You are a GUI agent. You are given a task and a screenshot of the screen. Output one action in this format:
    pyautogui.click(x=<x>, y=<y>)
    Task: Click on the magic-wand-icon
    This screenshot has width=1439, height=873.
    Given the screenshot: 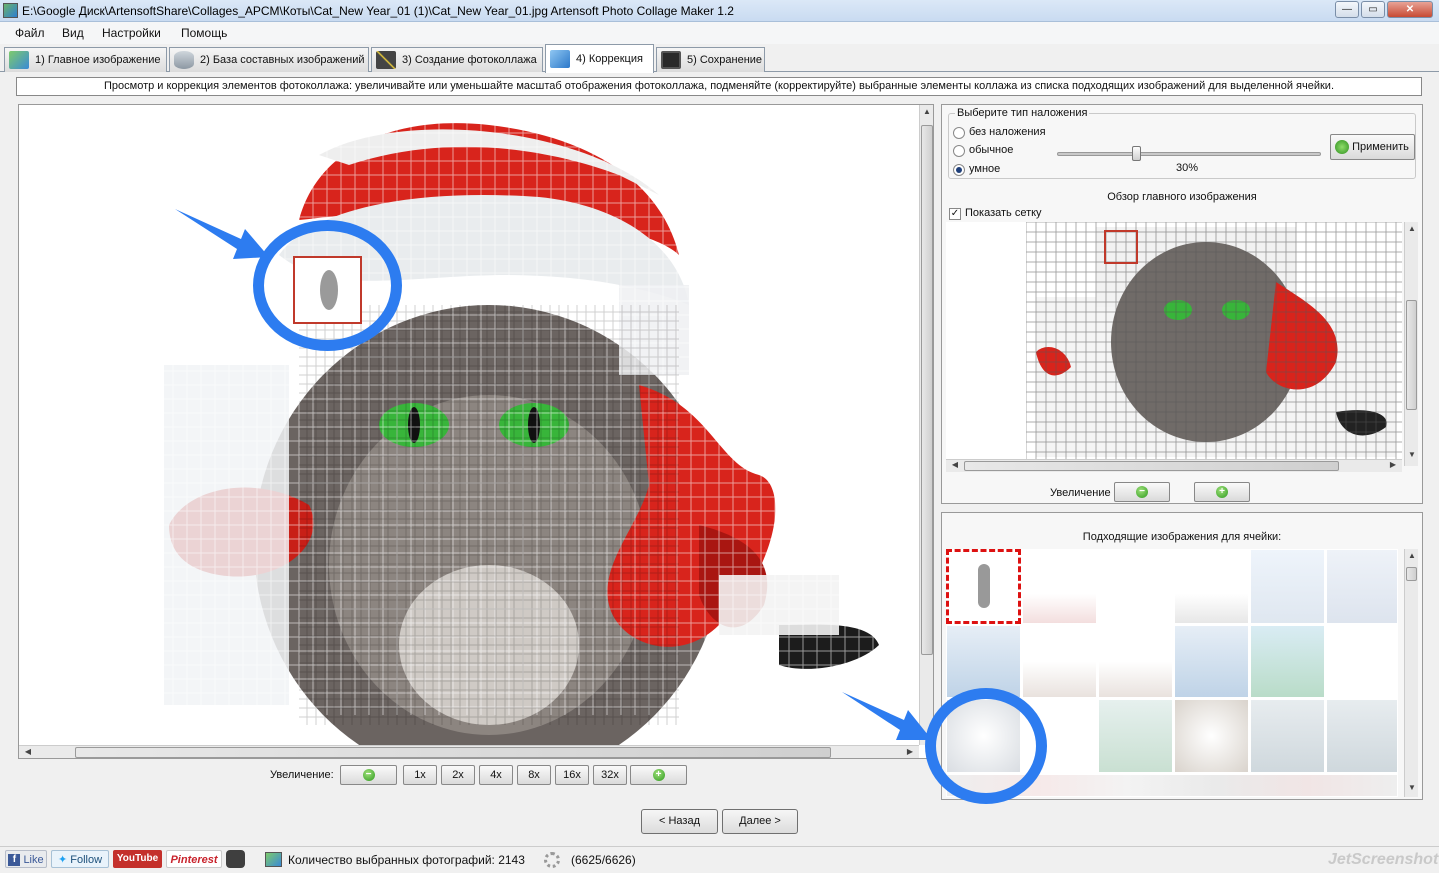 What is the action you would take?
    pyautogui.click(x=386, y=60)
    